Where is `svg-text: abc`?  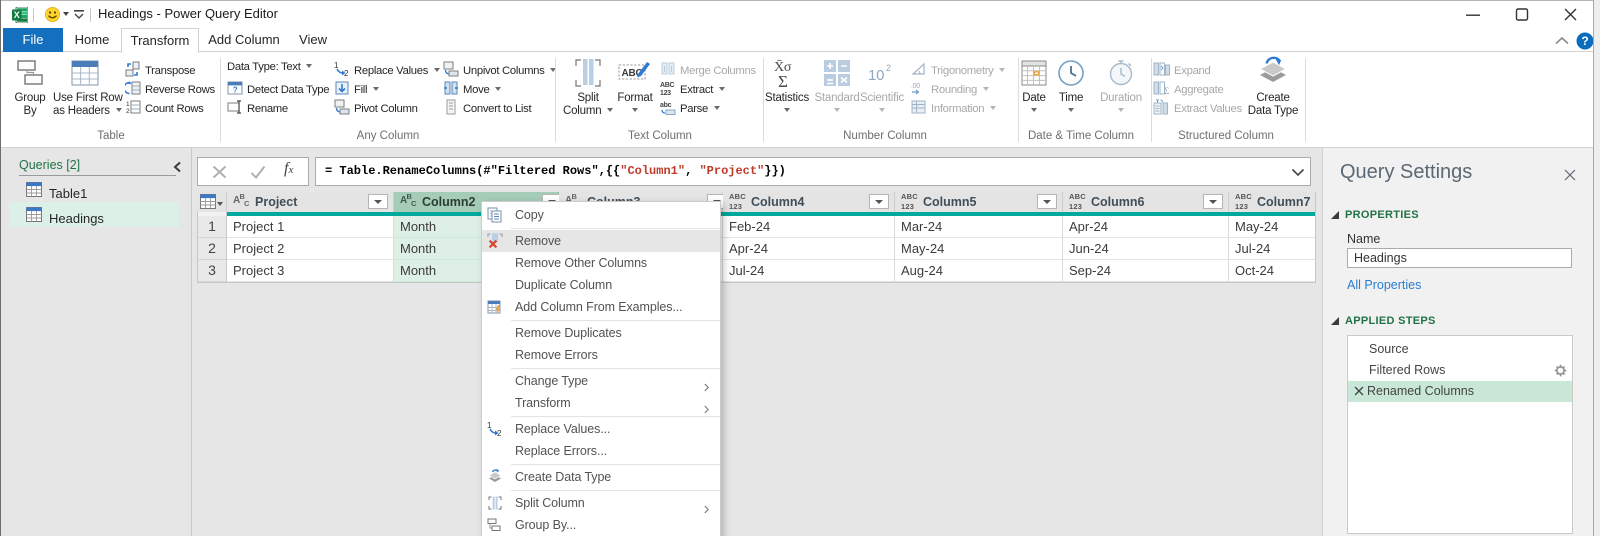 svg-text: abc is located at coordinates (666, 105).